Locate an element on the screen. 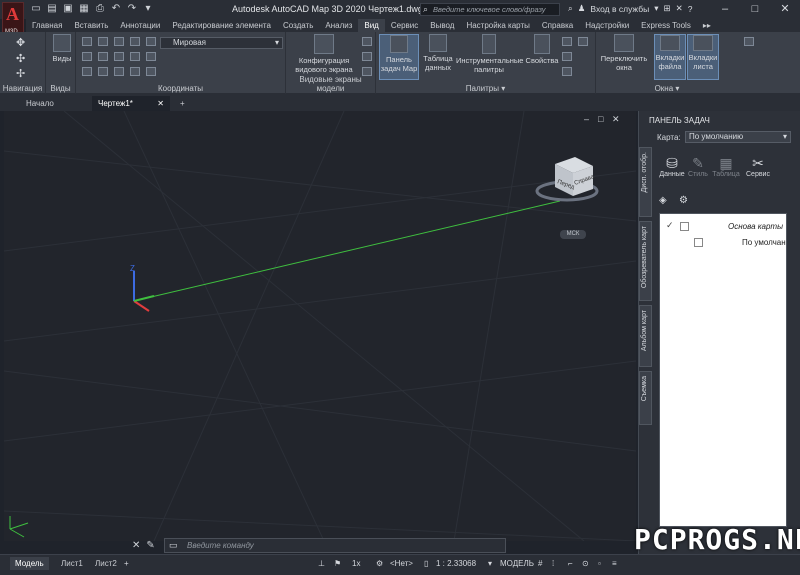  doc-tab-start: Начало is located at coordinates (55, 103).